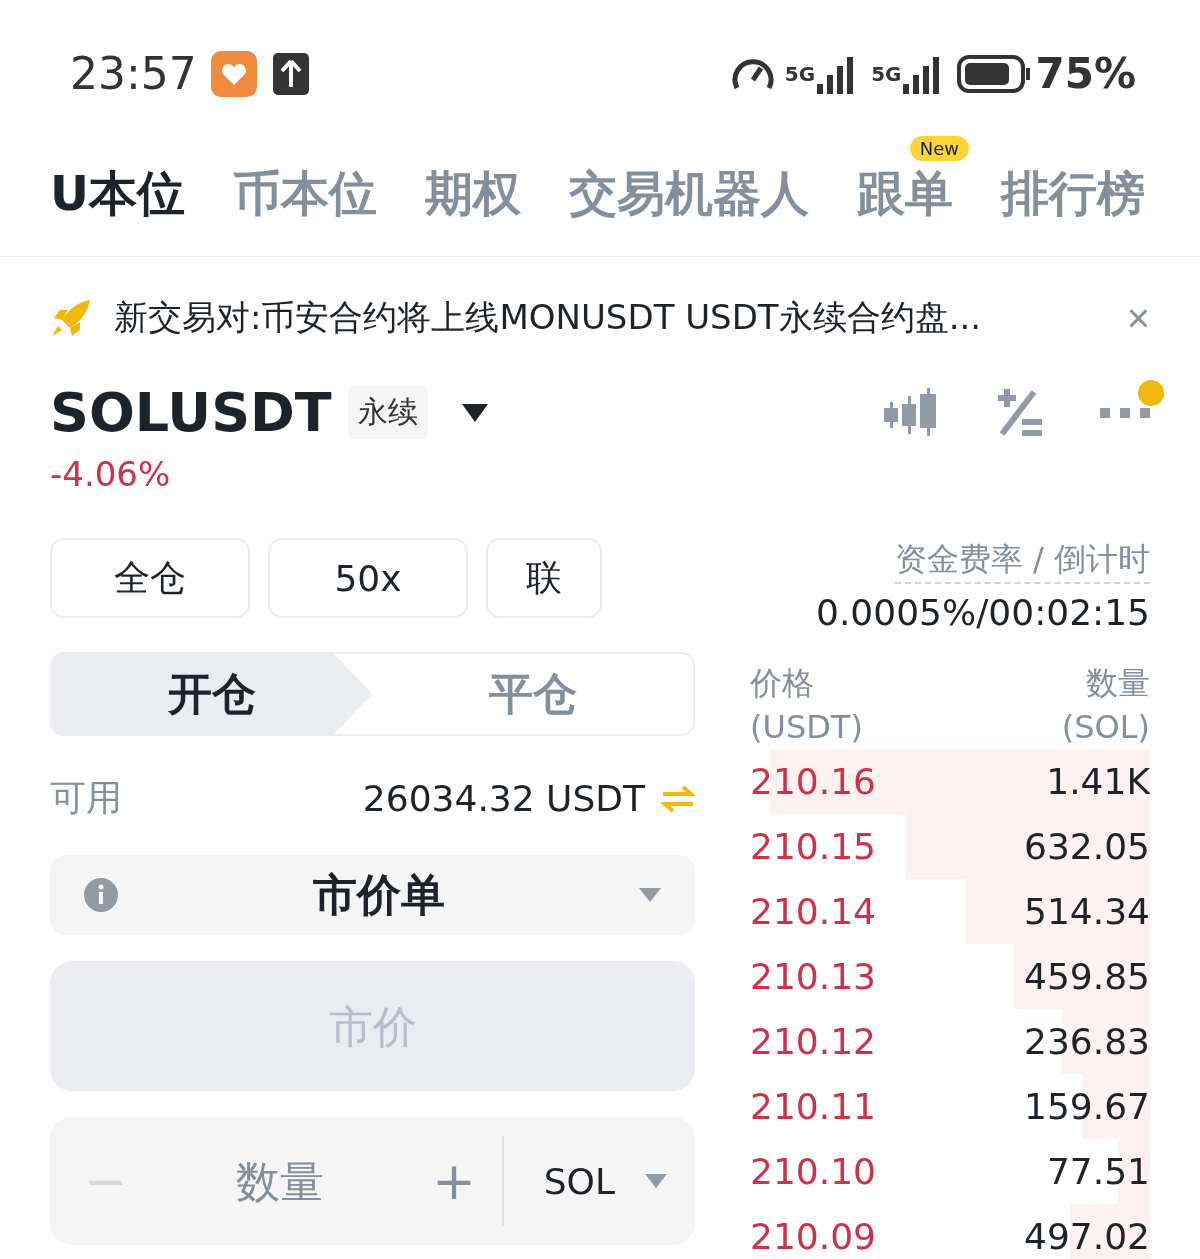 The image size is (1200, 1259). What do you see at coordinates (1117, 683) in the screenshot?
I see `quantity-header: 数量` at bounding box center [1117, 683].